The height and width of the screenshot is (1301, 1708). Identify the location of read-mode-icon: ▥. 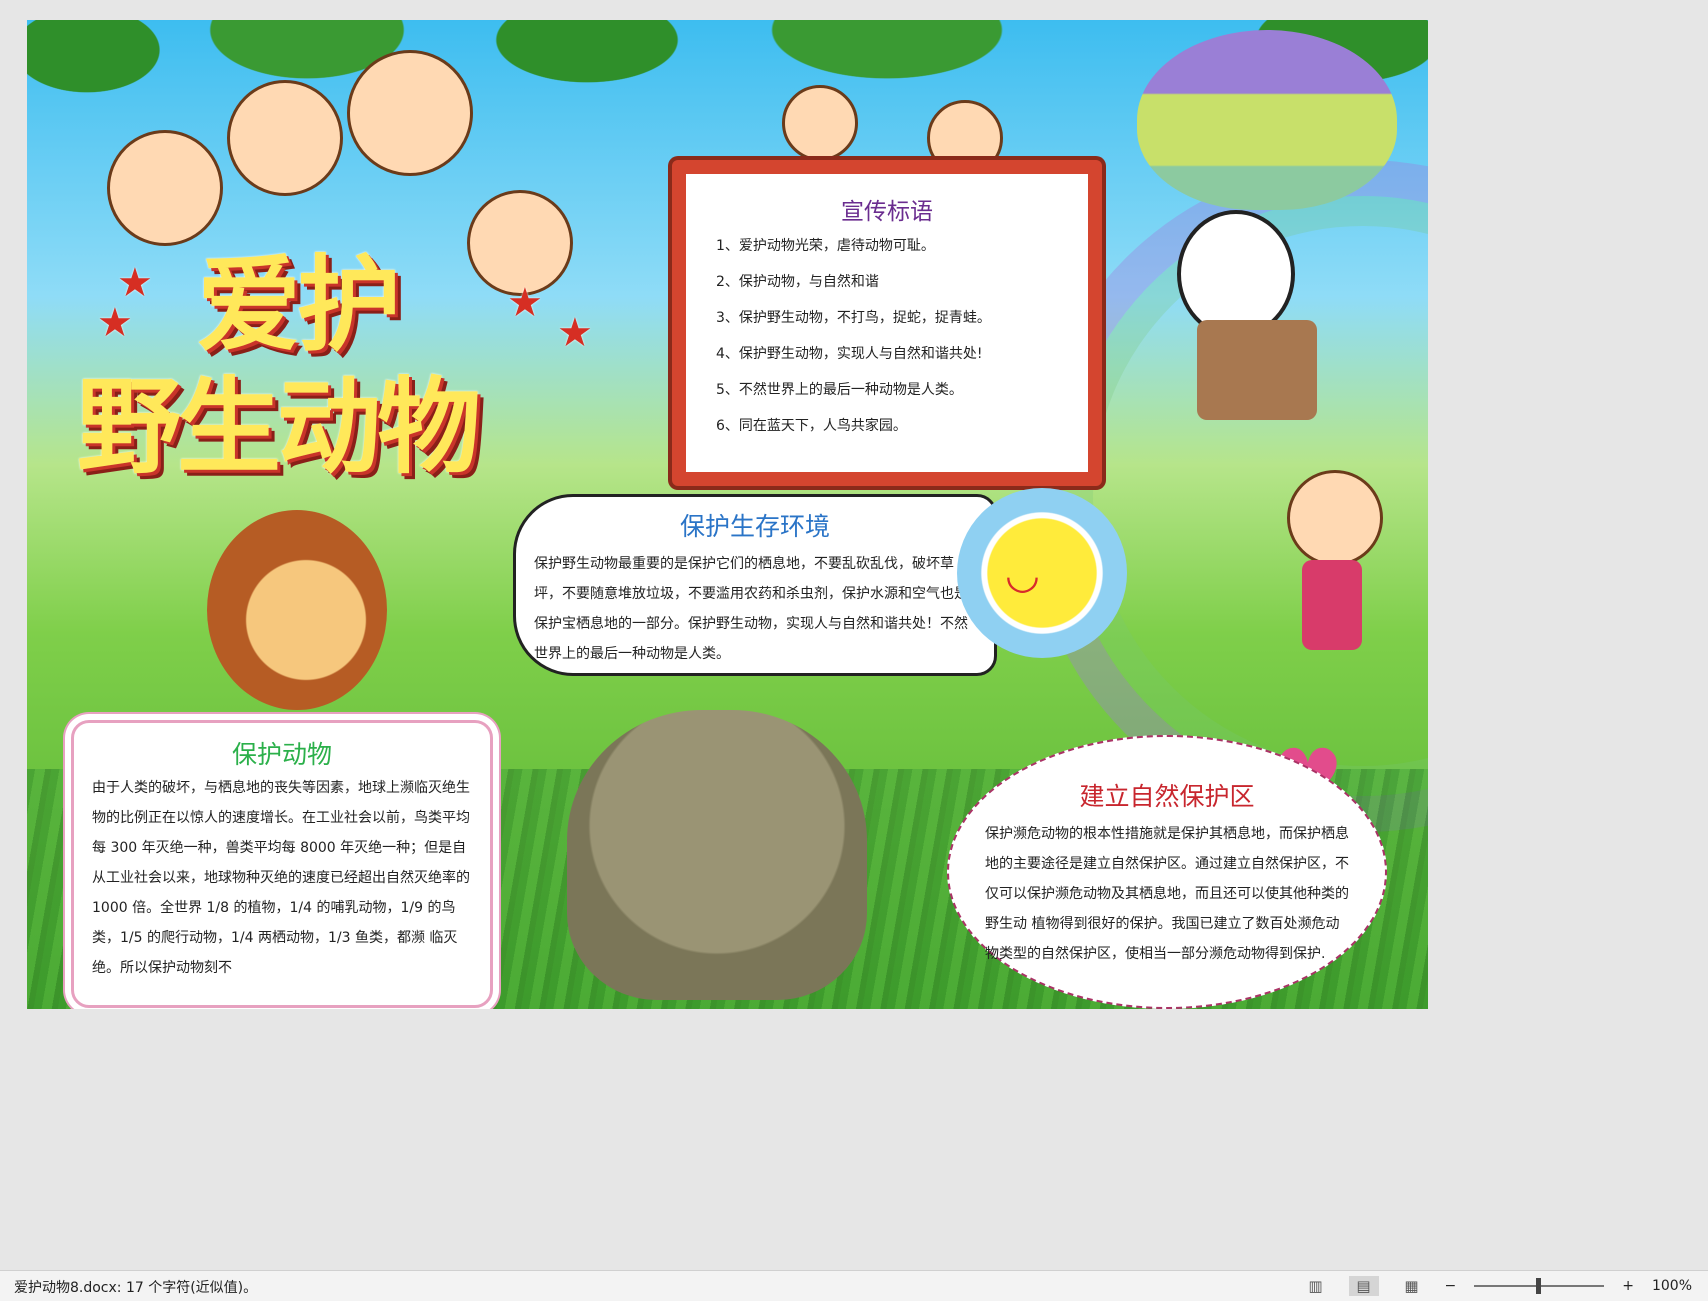
(1316, 1286).